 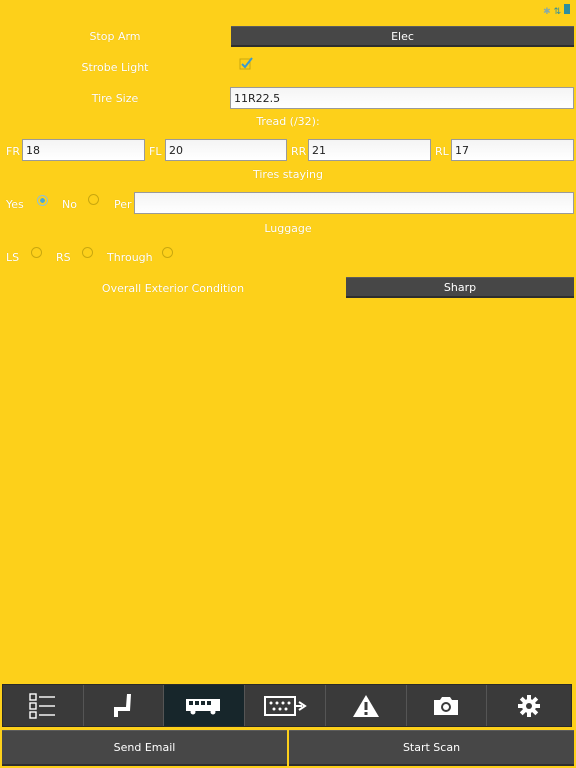 I want to click on engine-icon, so click(x=285, y=705).